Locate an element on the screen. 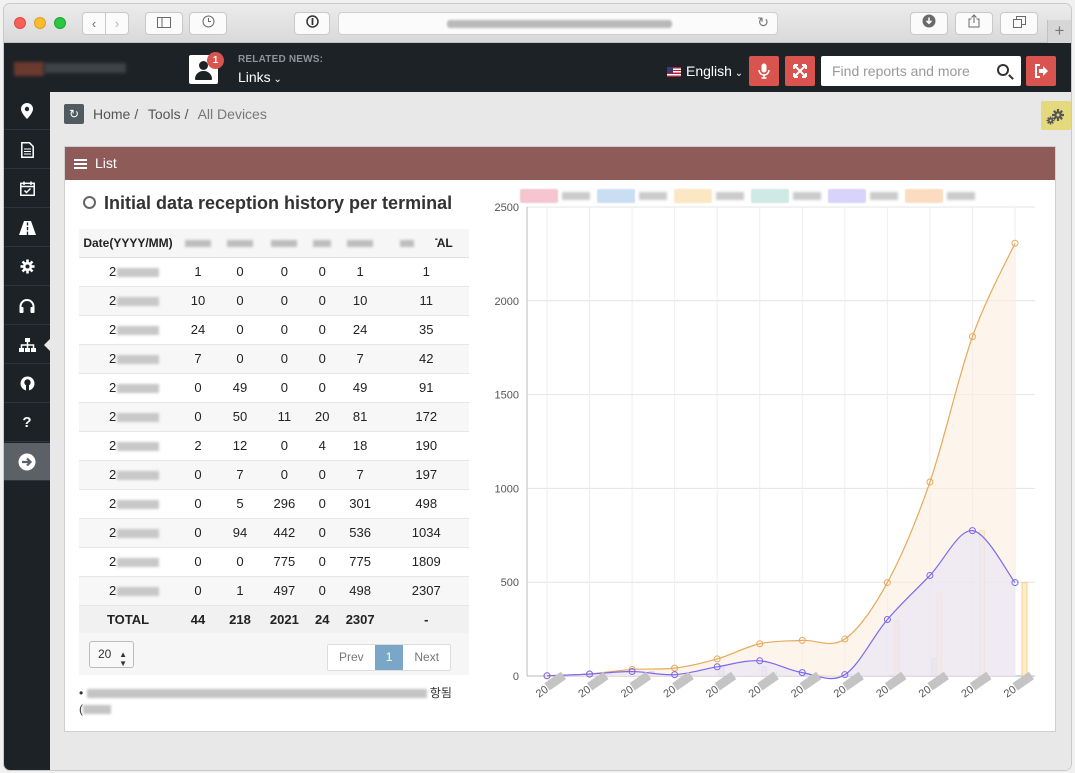 This screenshot has width=1075, height=773. radio-icon is located at coordinates (89, 202).